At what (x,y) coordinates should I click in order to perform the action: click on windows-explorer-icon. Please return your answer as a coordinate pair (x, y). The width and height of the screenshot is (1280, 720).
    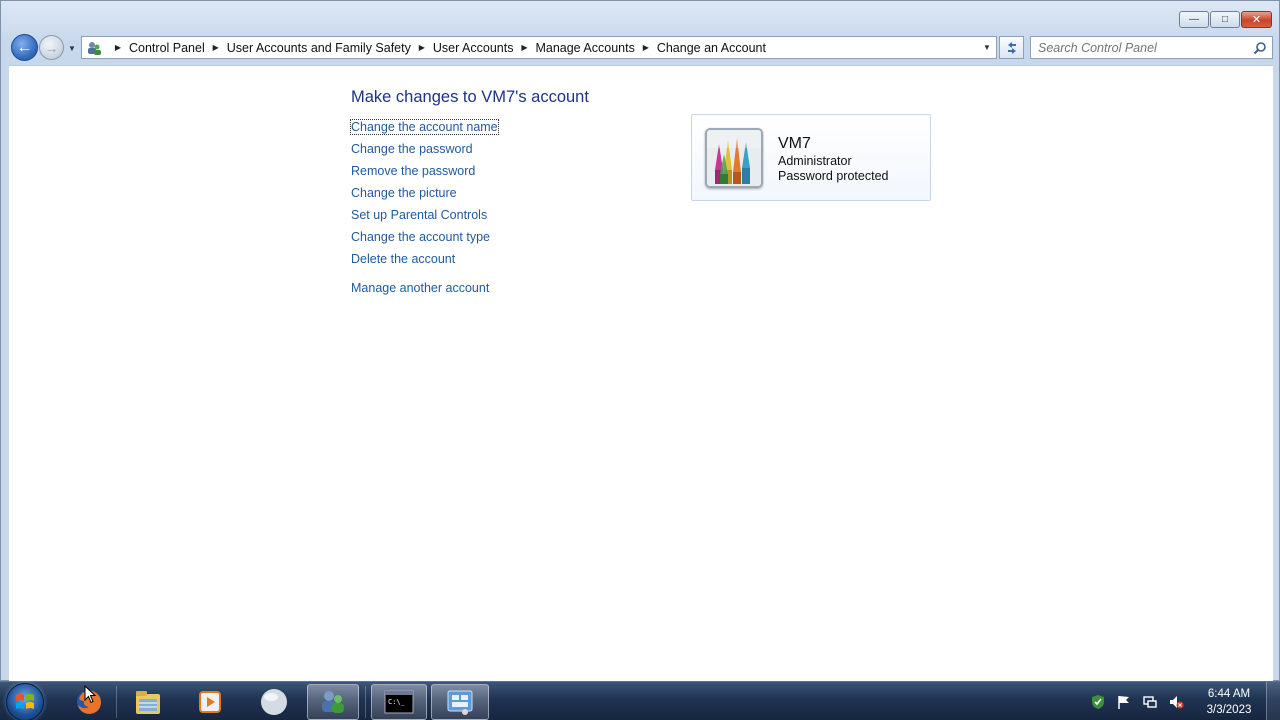
    Looking at the image, I should click on (148, 702).